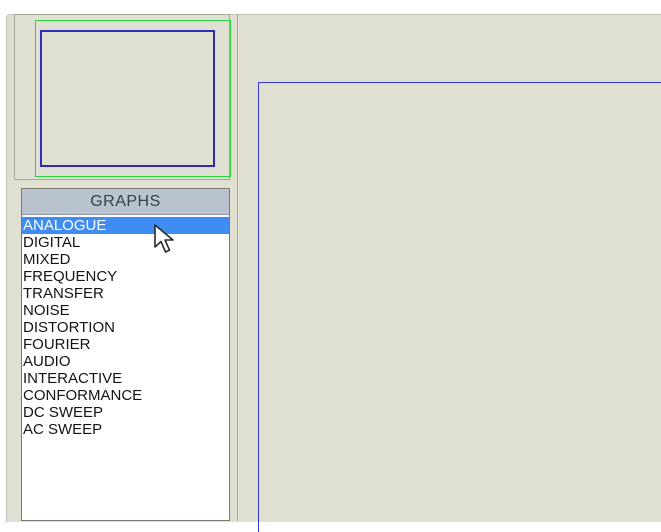 This screenshot has height=532, width=661. Describe the element at coordinates (125, 412) in the screenshot. I see `graph-type-item: DC SWEEP` at that location.